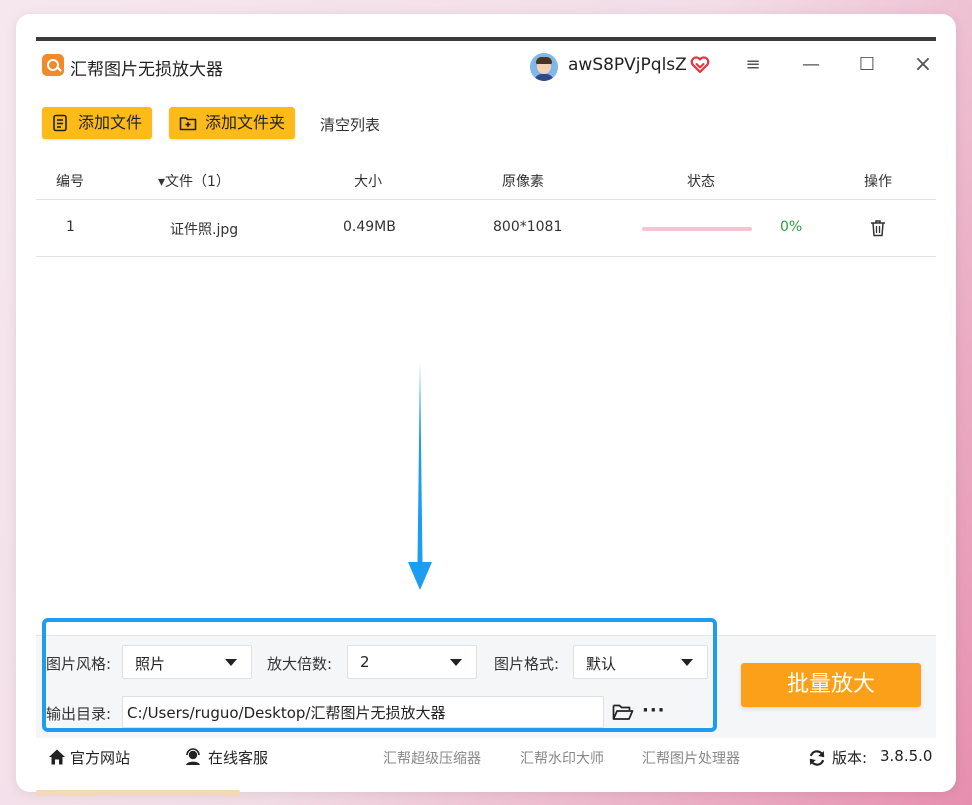 The width and height of the screenshot is (972, 805). I want to click on header-size: 大小, so click(368, 181).